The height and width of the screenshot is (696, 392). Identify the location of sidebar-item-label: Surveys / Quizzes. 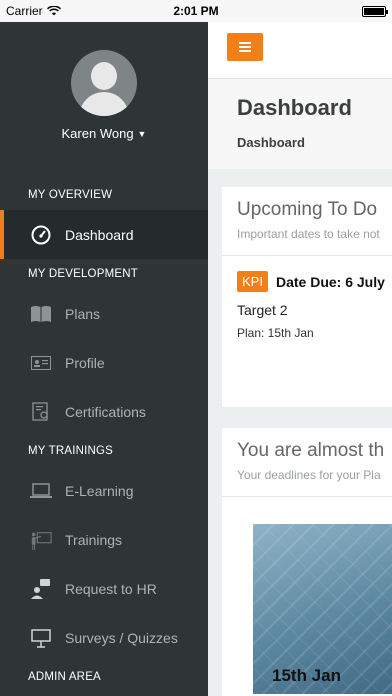
(121, 637).